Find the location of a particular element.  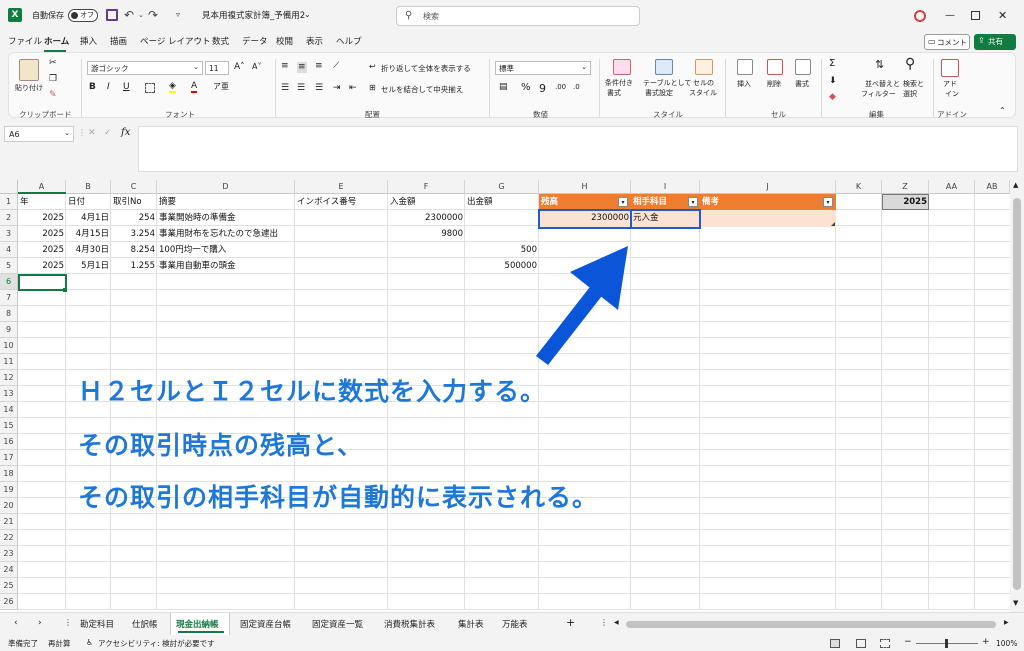

conditional-format-label-1: 条件付き is located at coordinates (619, 83).